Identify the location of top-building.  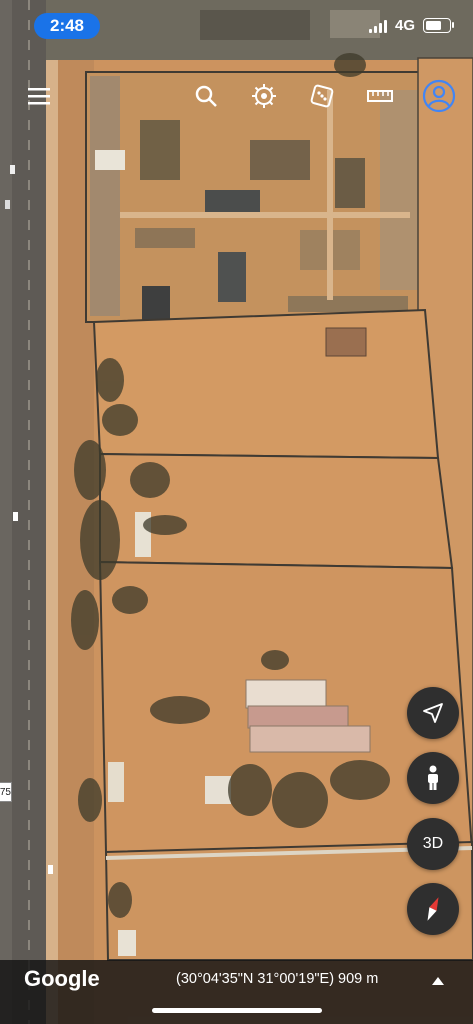
(255, 25).